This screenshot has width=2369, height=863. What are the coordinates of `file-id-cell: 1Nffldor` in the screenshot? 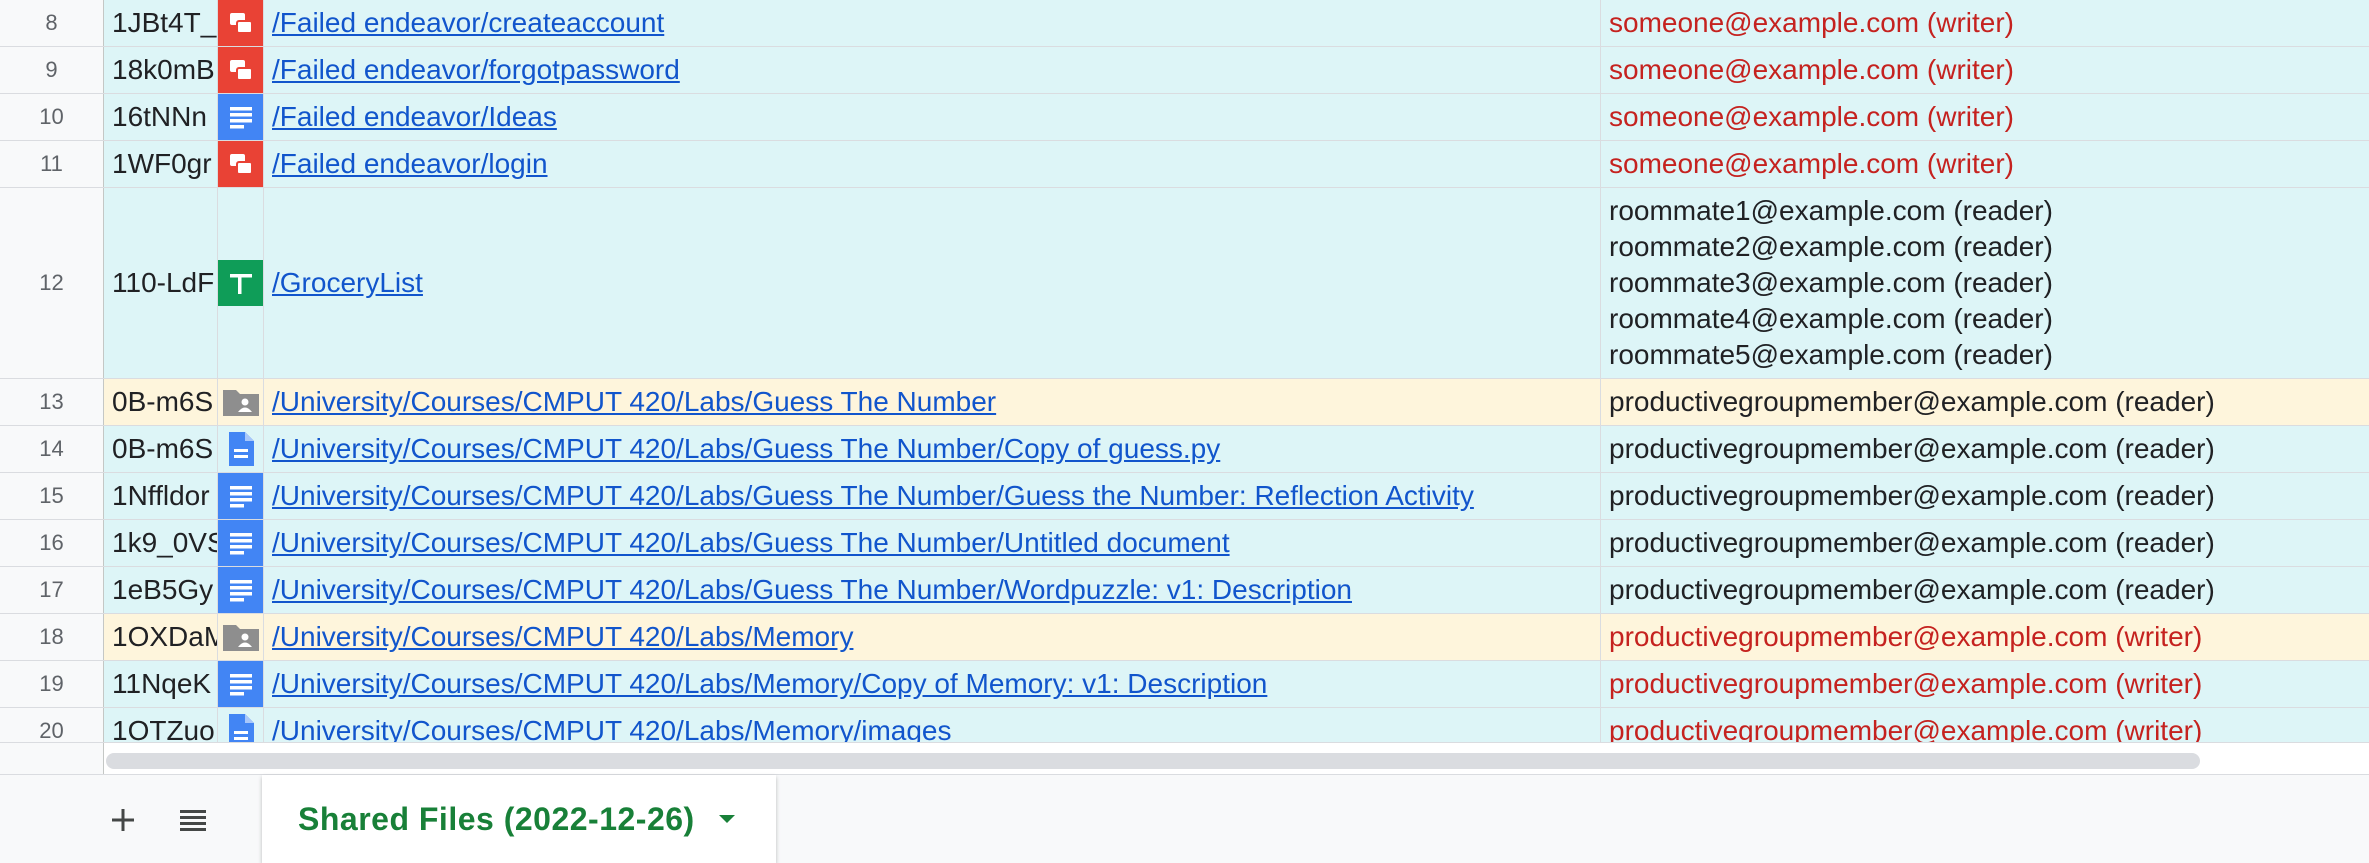 It's located at (161, 496).